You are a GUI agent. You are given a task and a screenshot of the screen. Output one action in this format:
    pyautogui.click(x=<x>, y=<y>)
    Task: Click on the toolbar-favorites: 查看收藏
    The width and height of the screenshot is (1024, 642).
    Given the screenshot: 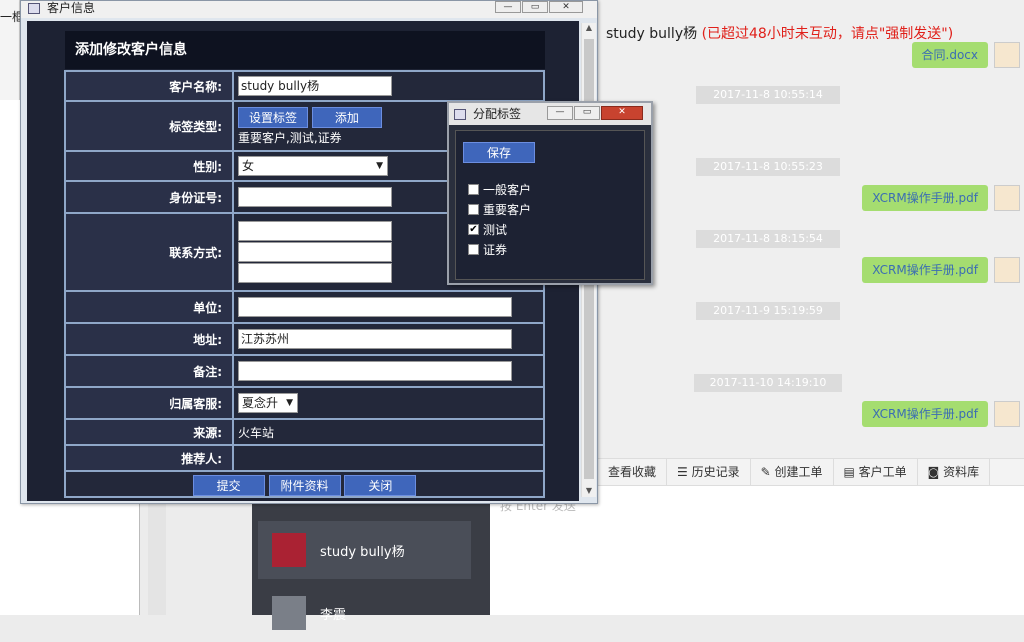 What is the action you would take?
    pyautogui.click(x=633, y=472)
    